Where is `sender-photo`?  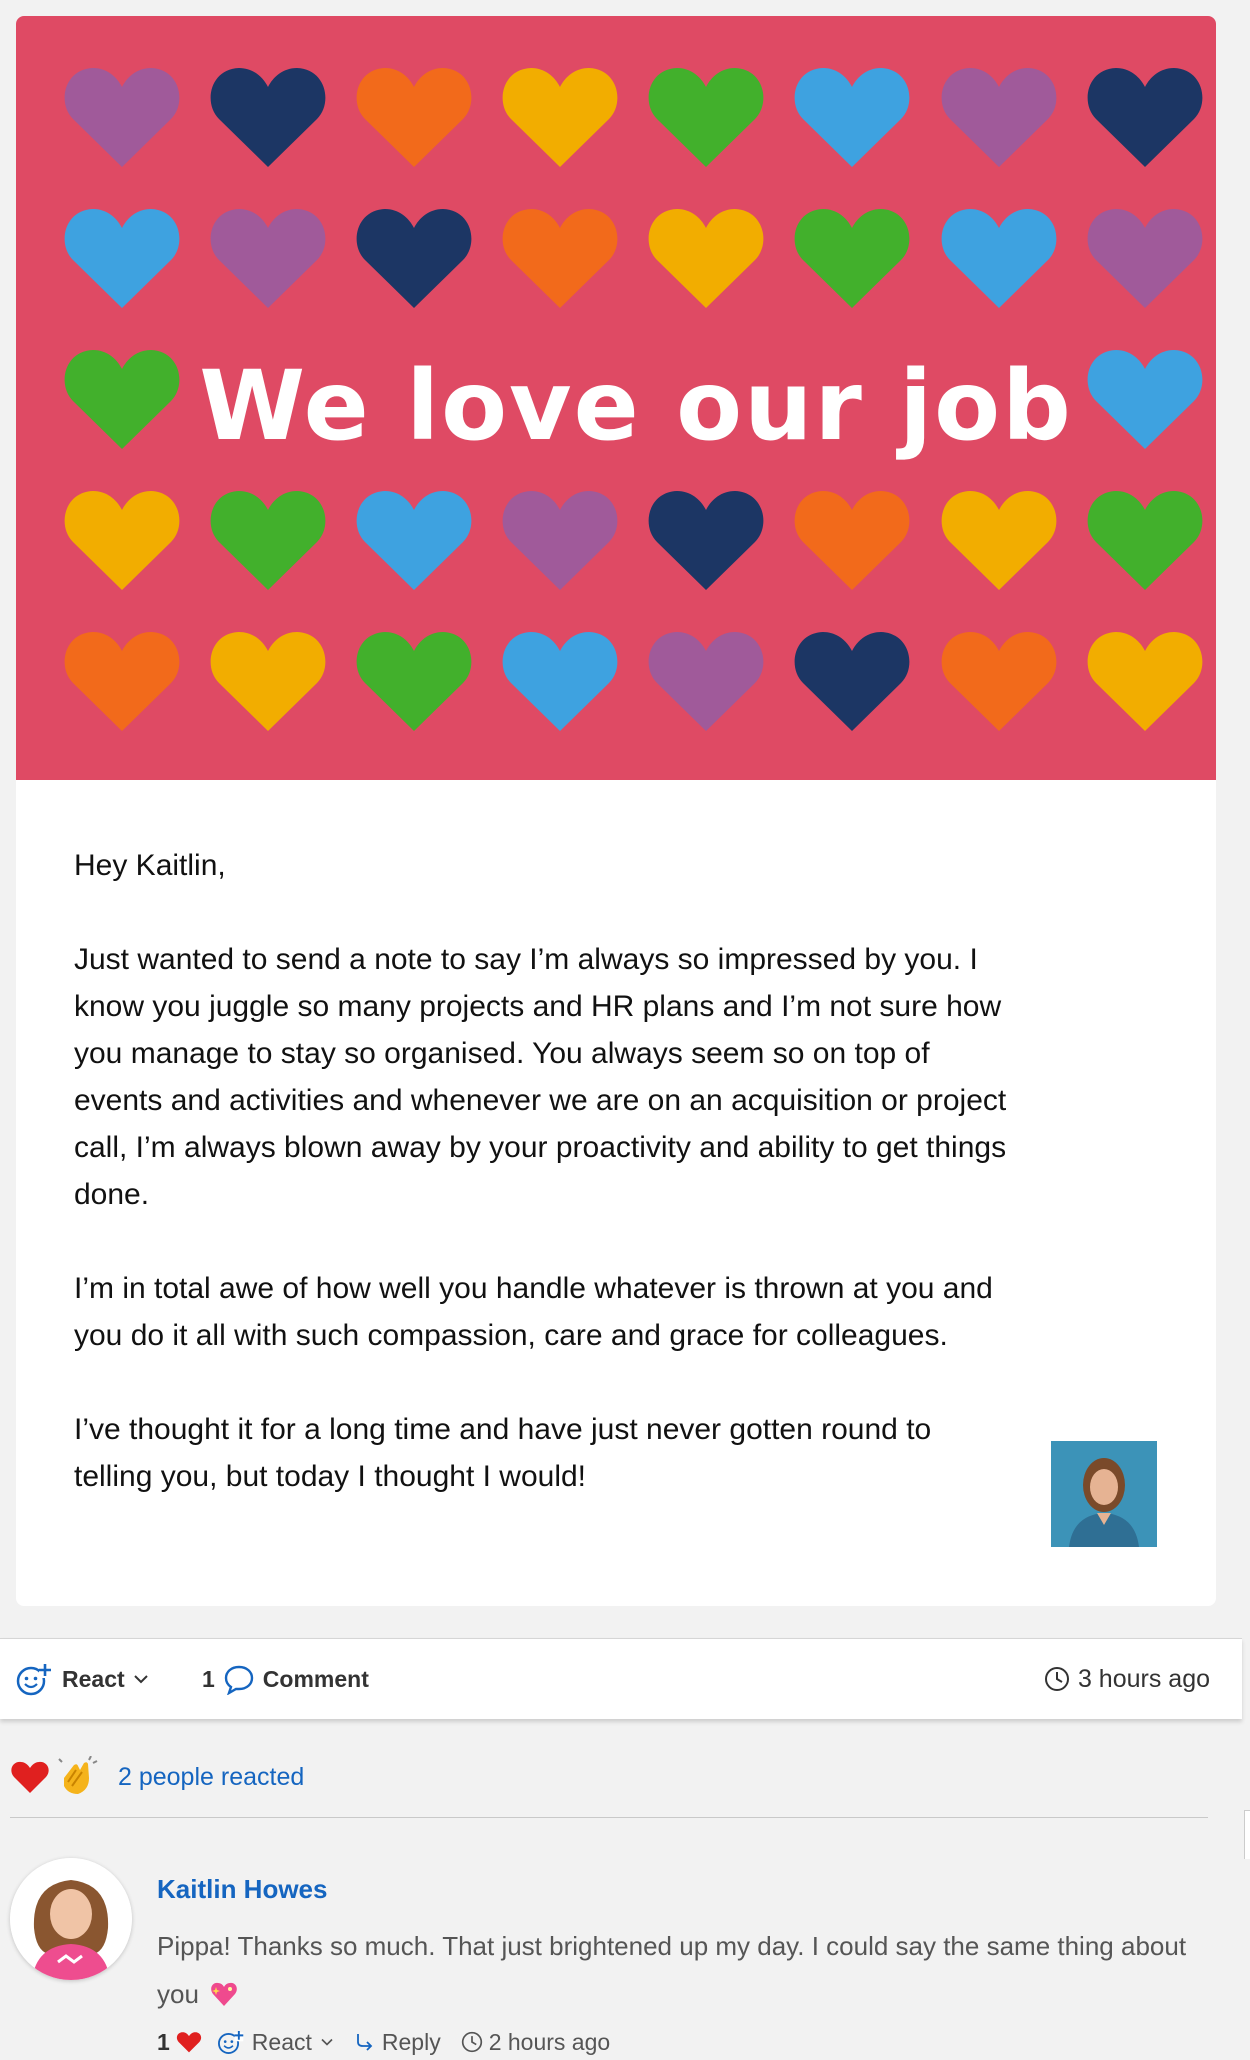 sender-photo is located at coordinates (1104, 1494).